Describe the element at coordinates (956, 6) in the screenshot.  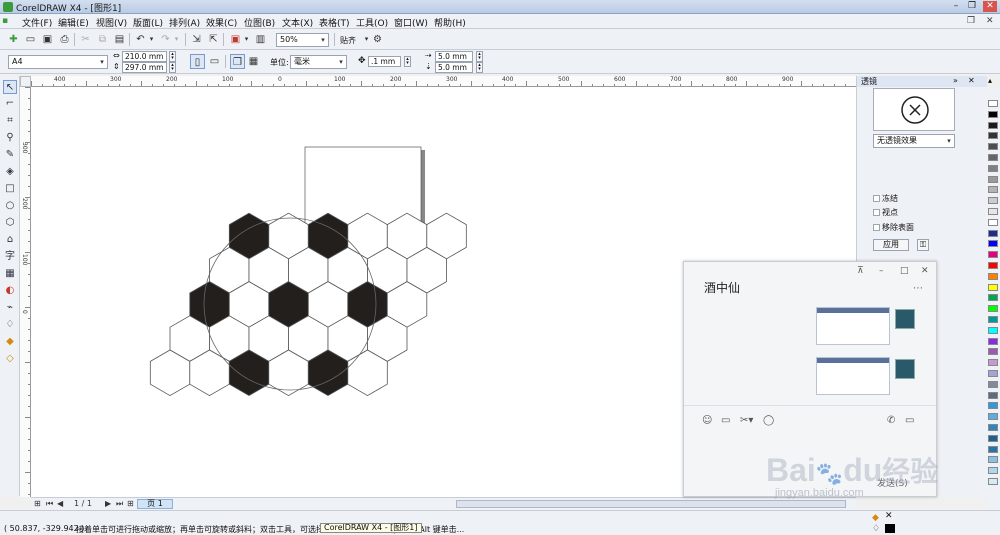
I see `minimize-icon: –` at that location.